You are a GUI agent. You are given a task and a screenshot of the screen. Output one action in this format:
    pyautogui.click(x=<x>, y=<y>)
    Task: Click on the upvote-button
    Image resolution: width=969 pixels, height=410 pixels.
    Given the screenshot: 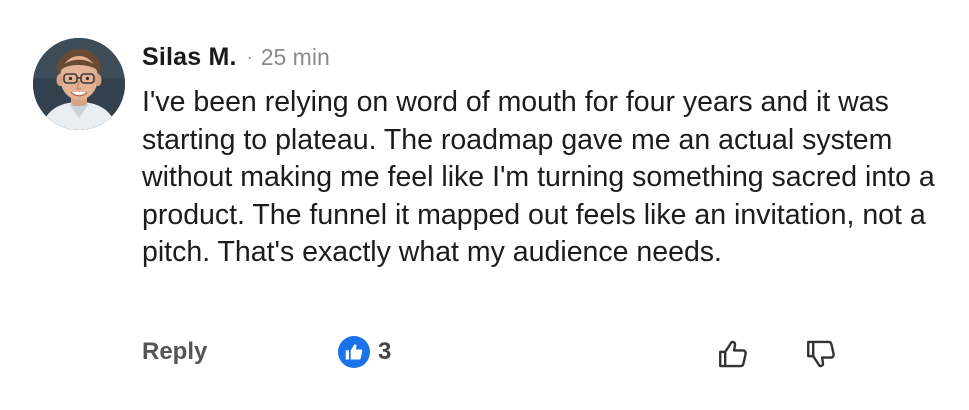 What is the action you would take?
    pyautogui.click(x=733, y=354)
    